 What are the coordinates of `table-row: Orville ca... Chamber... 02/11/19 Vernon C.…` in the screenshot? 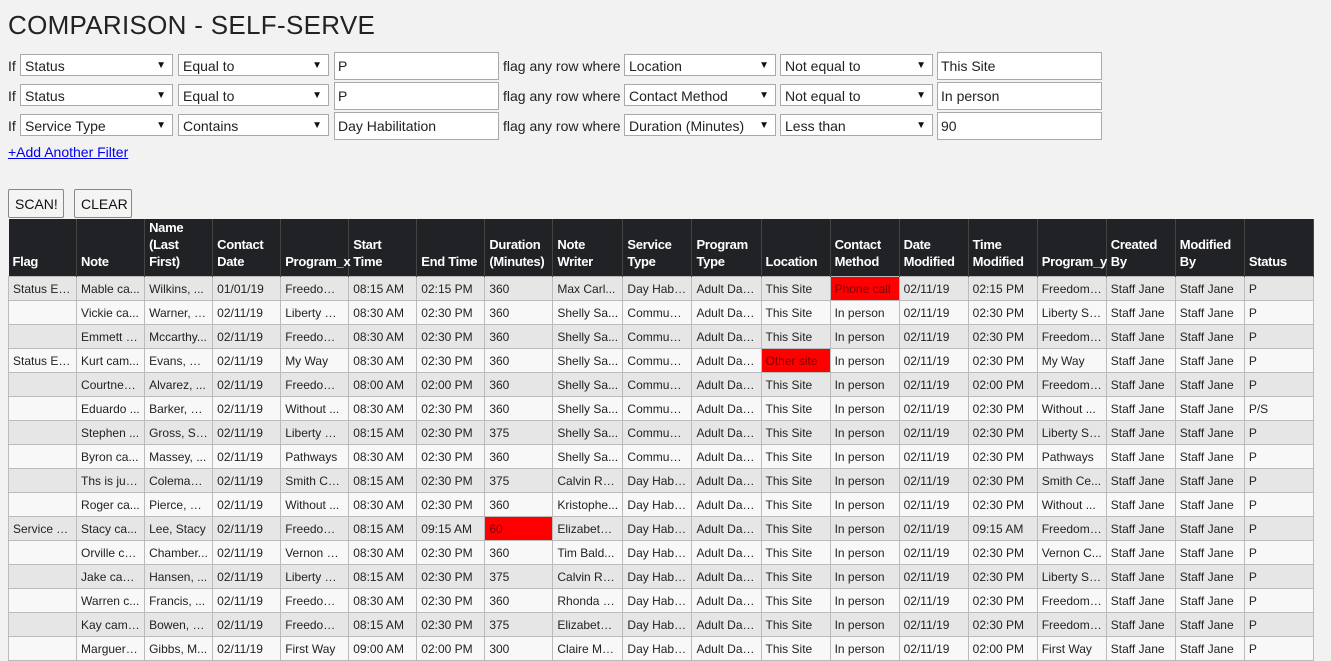 It's located at (661, 552).